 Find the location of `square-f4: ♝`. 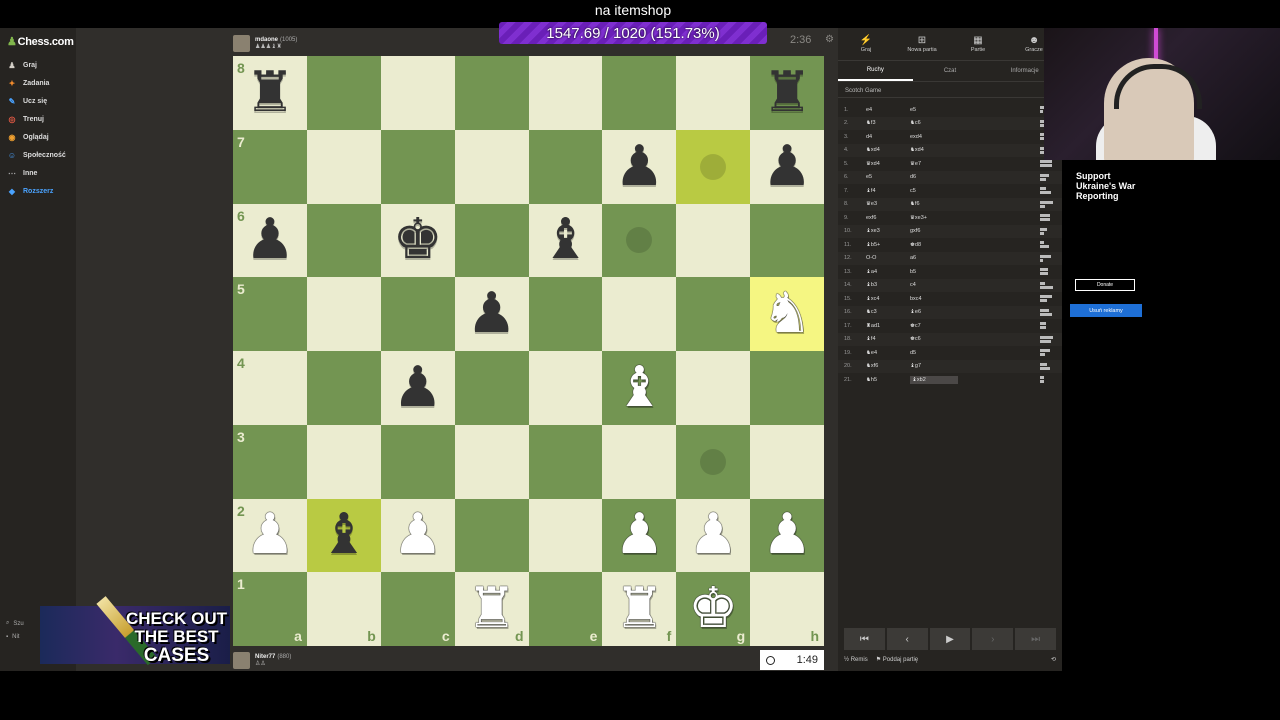

square-f4: ♝ is located at coordinates (639, 388).